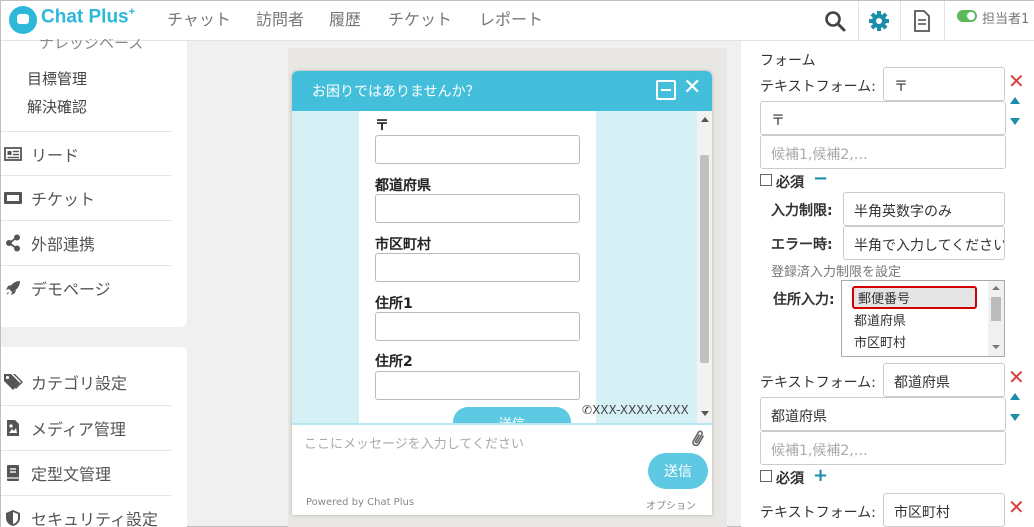 The image size is (1034, 527). I want to click on search-icon, so click(835, 21).